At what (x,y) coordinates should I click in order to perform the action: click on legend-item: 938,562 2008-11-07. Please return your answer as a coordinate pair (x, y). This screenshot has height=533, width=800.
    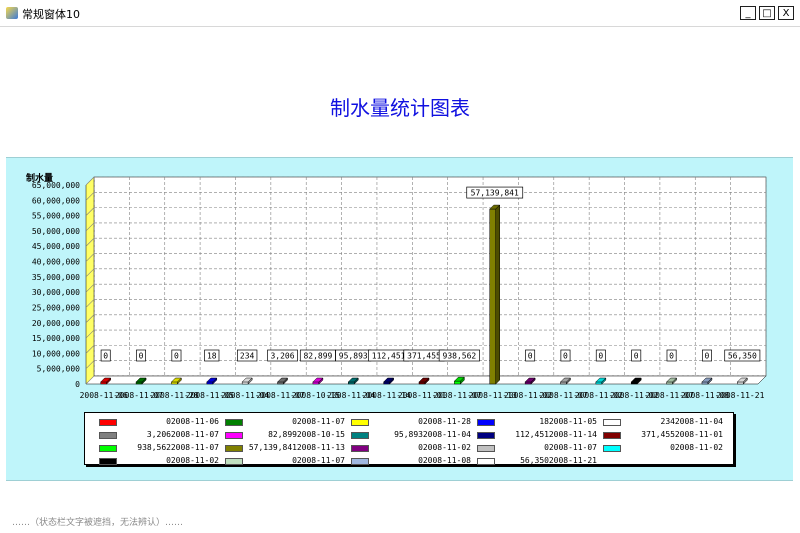
    Looking at the image, I should click on (159, 449).